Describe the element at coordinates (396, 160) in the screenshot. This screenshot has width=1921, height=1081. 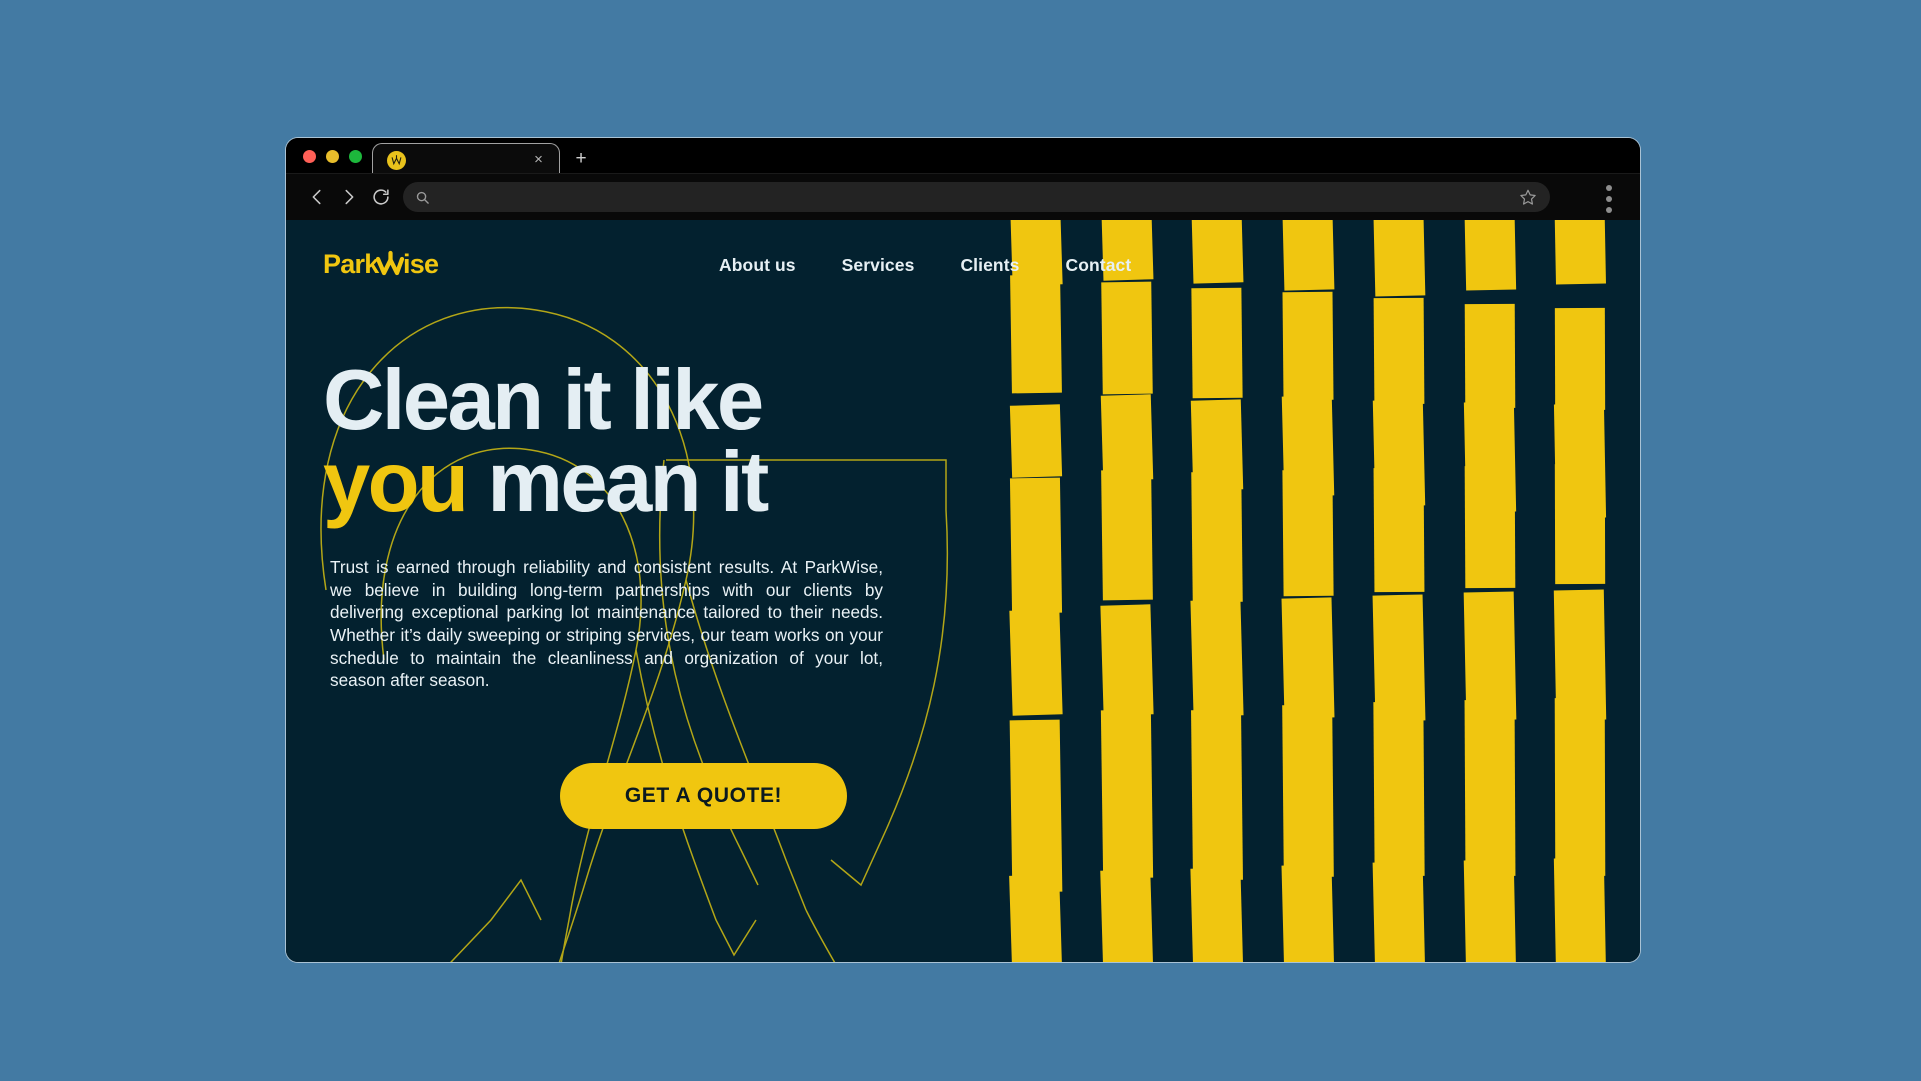
I see `parkwise-logo-favicon-icon` at that location.